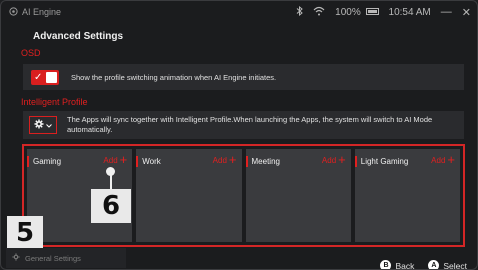  I want to click on profile-card-light-gaming: Light Gaming Add +, so click(407, 195).